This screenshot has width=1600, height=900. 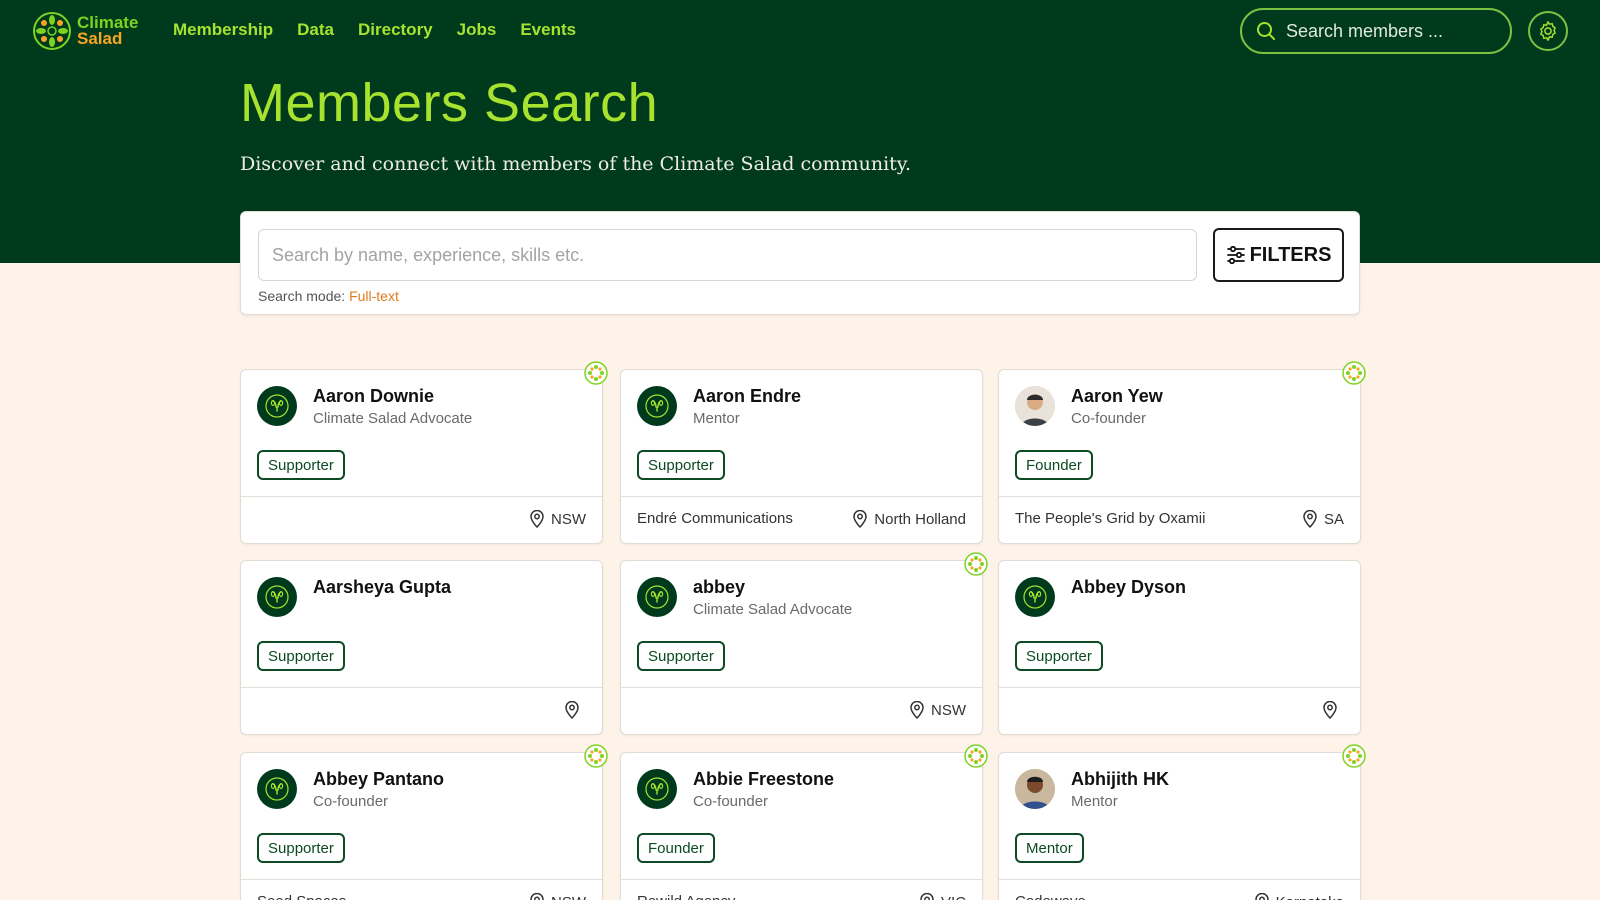 I want to click on nav-data: Data, so click(x=315, y=30).